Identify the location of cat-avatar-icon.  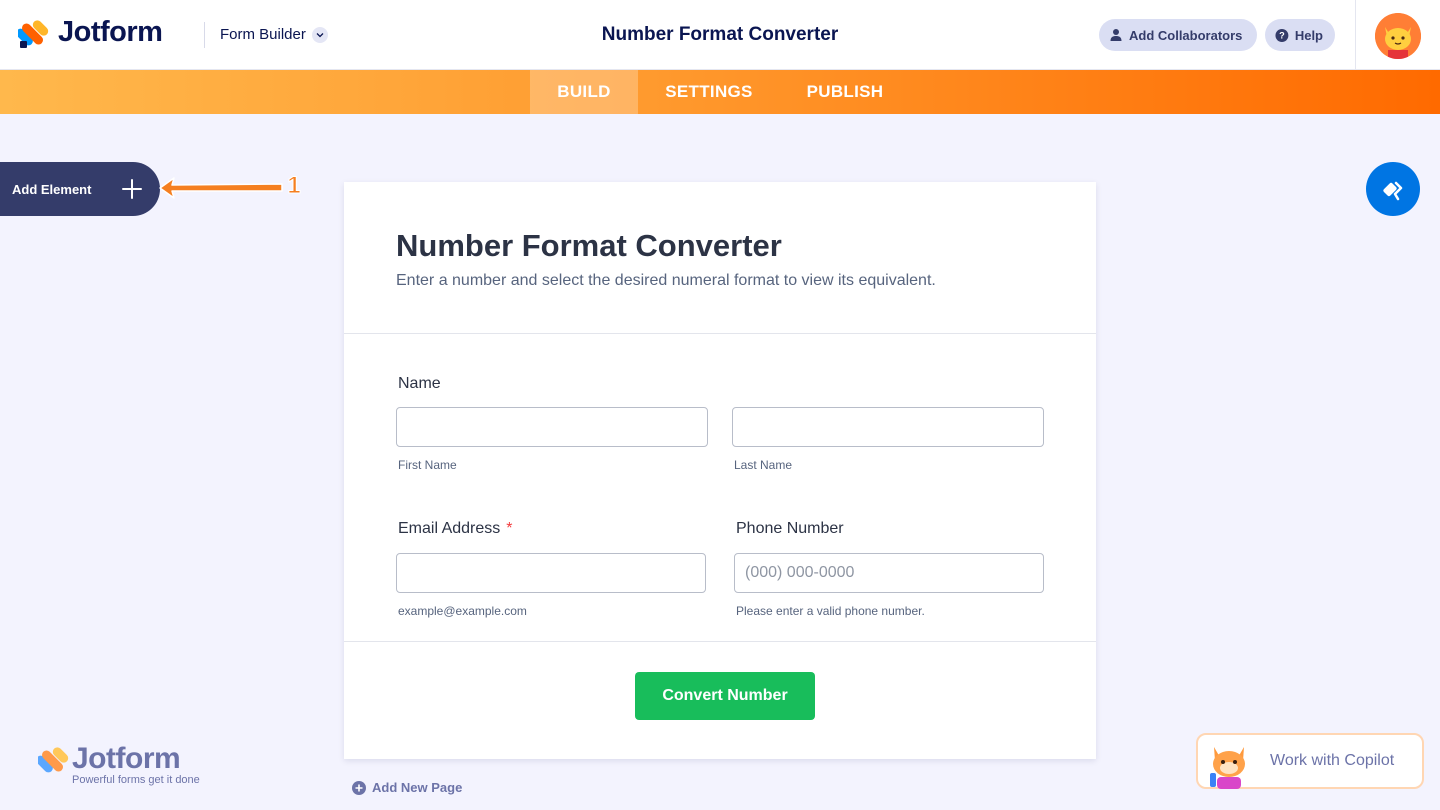
(1398, 36).